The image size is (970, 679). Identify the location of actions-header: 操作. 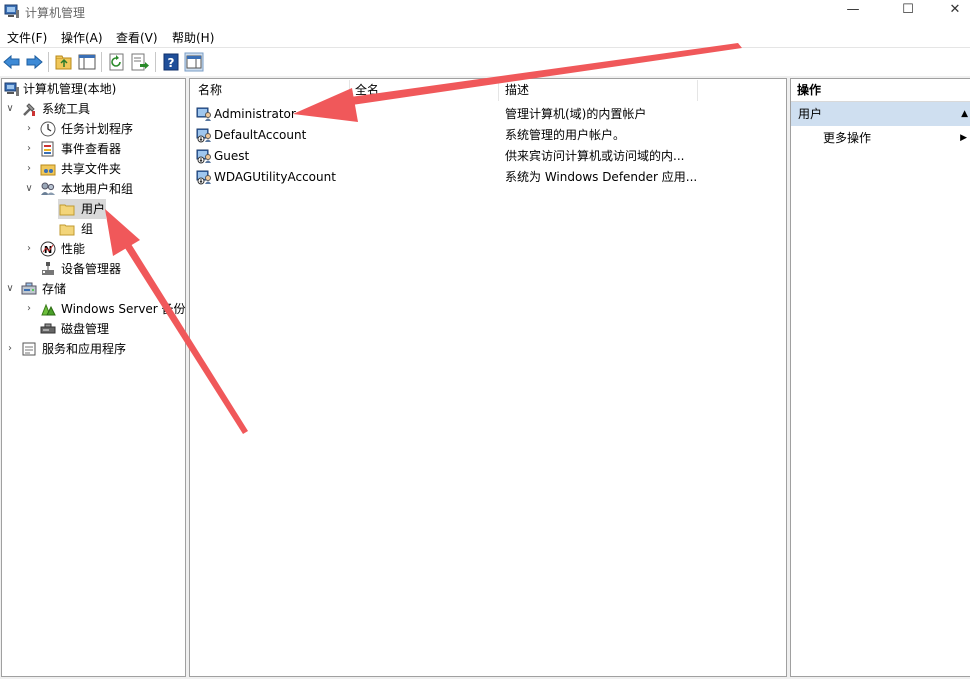
(880, 90).